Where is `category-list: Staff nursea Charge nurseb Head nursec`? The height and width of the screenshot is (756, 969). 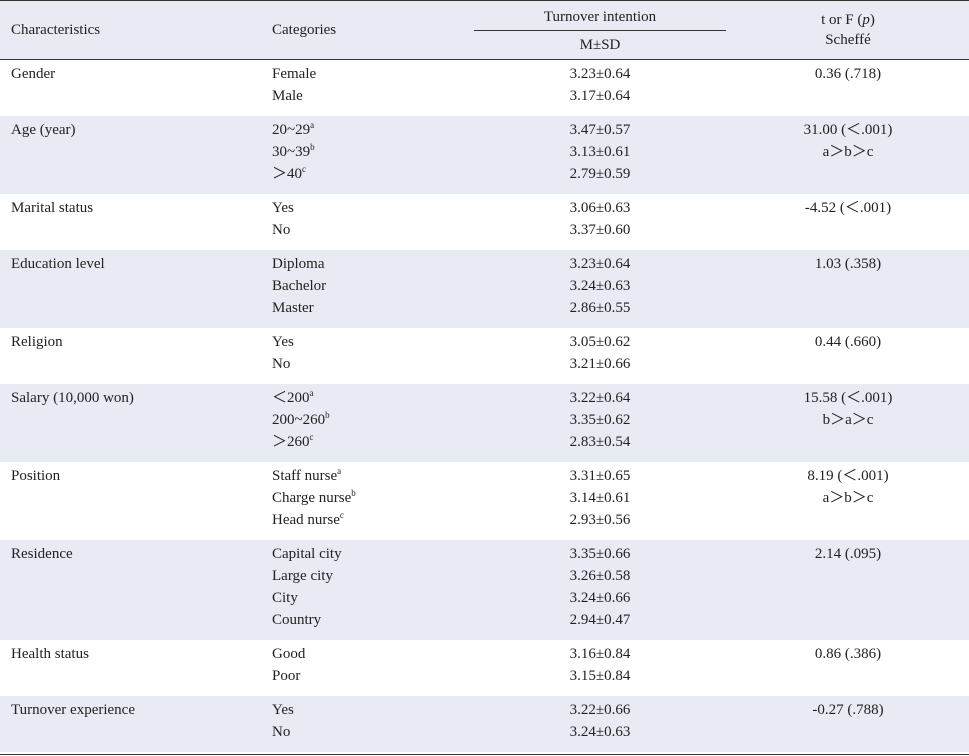
category-list: Staff nursea Charge nurseb Head nursec is located at coordinates (314, 498).